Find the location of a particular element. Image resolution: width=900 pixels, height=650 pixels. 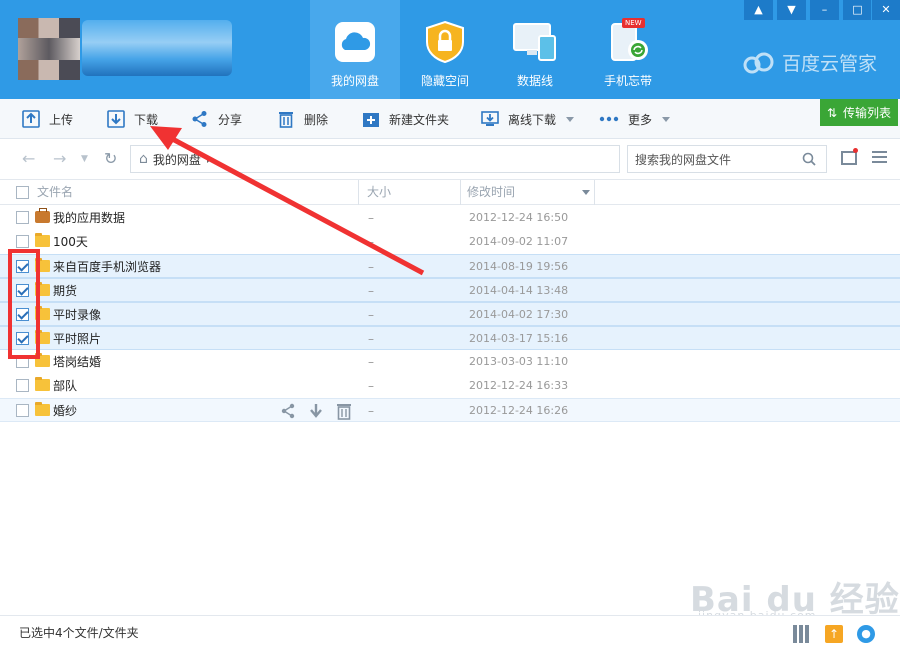

file-name: 平时照片 is located at coordinates (77, 339).